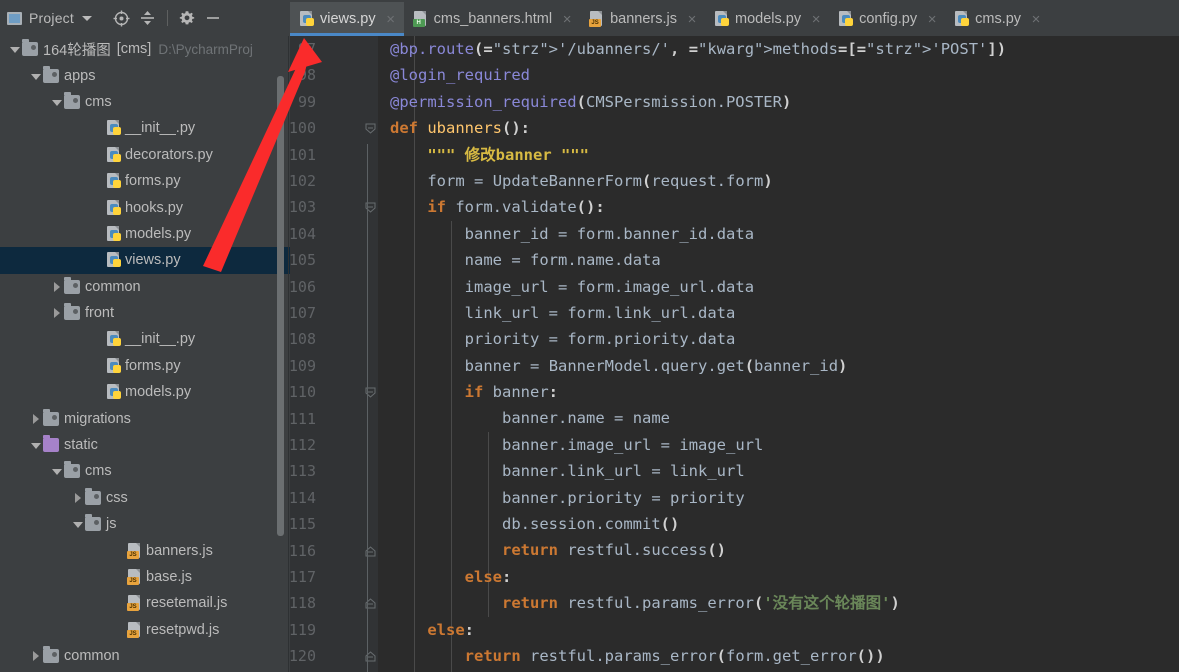 The width and height of the screenshot is (1179, 672). What do you see at coordinates (205, 49) in the screenshot?
I see `tree-project-path: D:\PycharmProj` at bounding box center [205, 49].